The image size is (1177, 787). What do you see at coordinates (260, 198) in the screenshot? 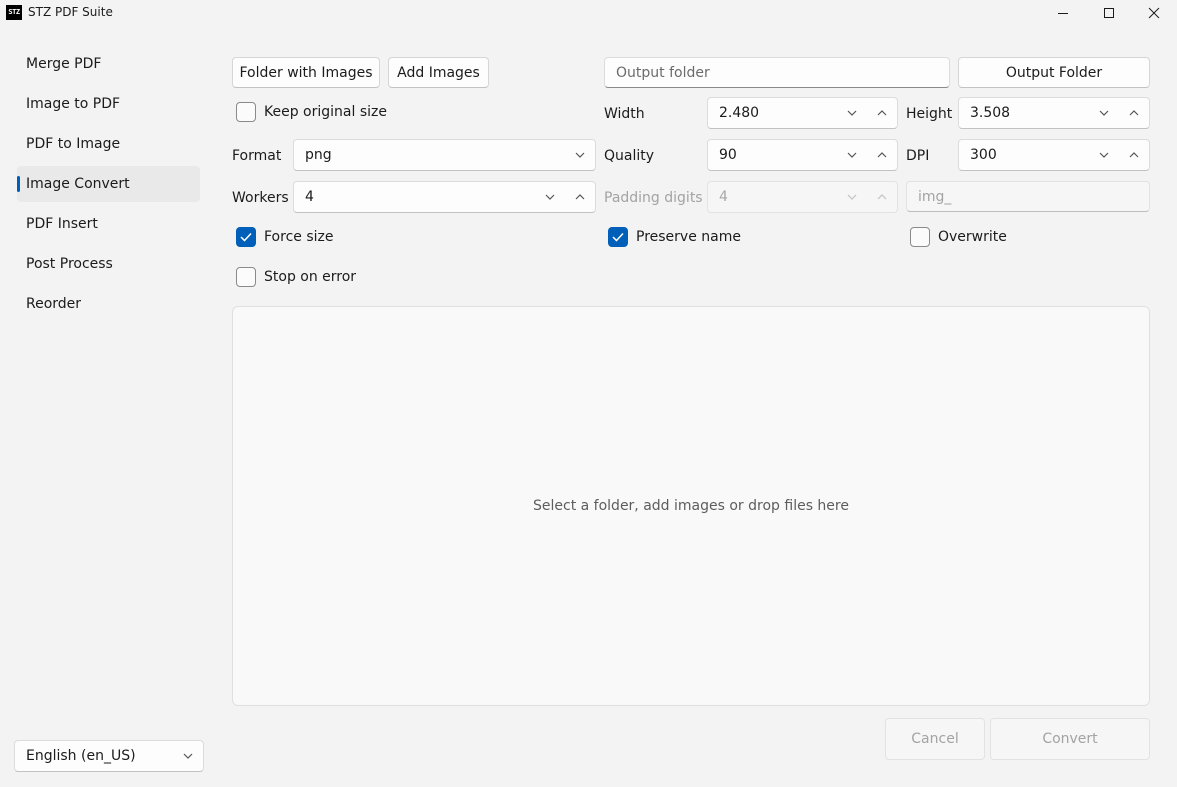
I see `workers-label: Workers` at bounding box center [260, 198].